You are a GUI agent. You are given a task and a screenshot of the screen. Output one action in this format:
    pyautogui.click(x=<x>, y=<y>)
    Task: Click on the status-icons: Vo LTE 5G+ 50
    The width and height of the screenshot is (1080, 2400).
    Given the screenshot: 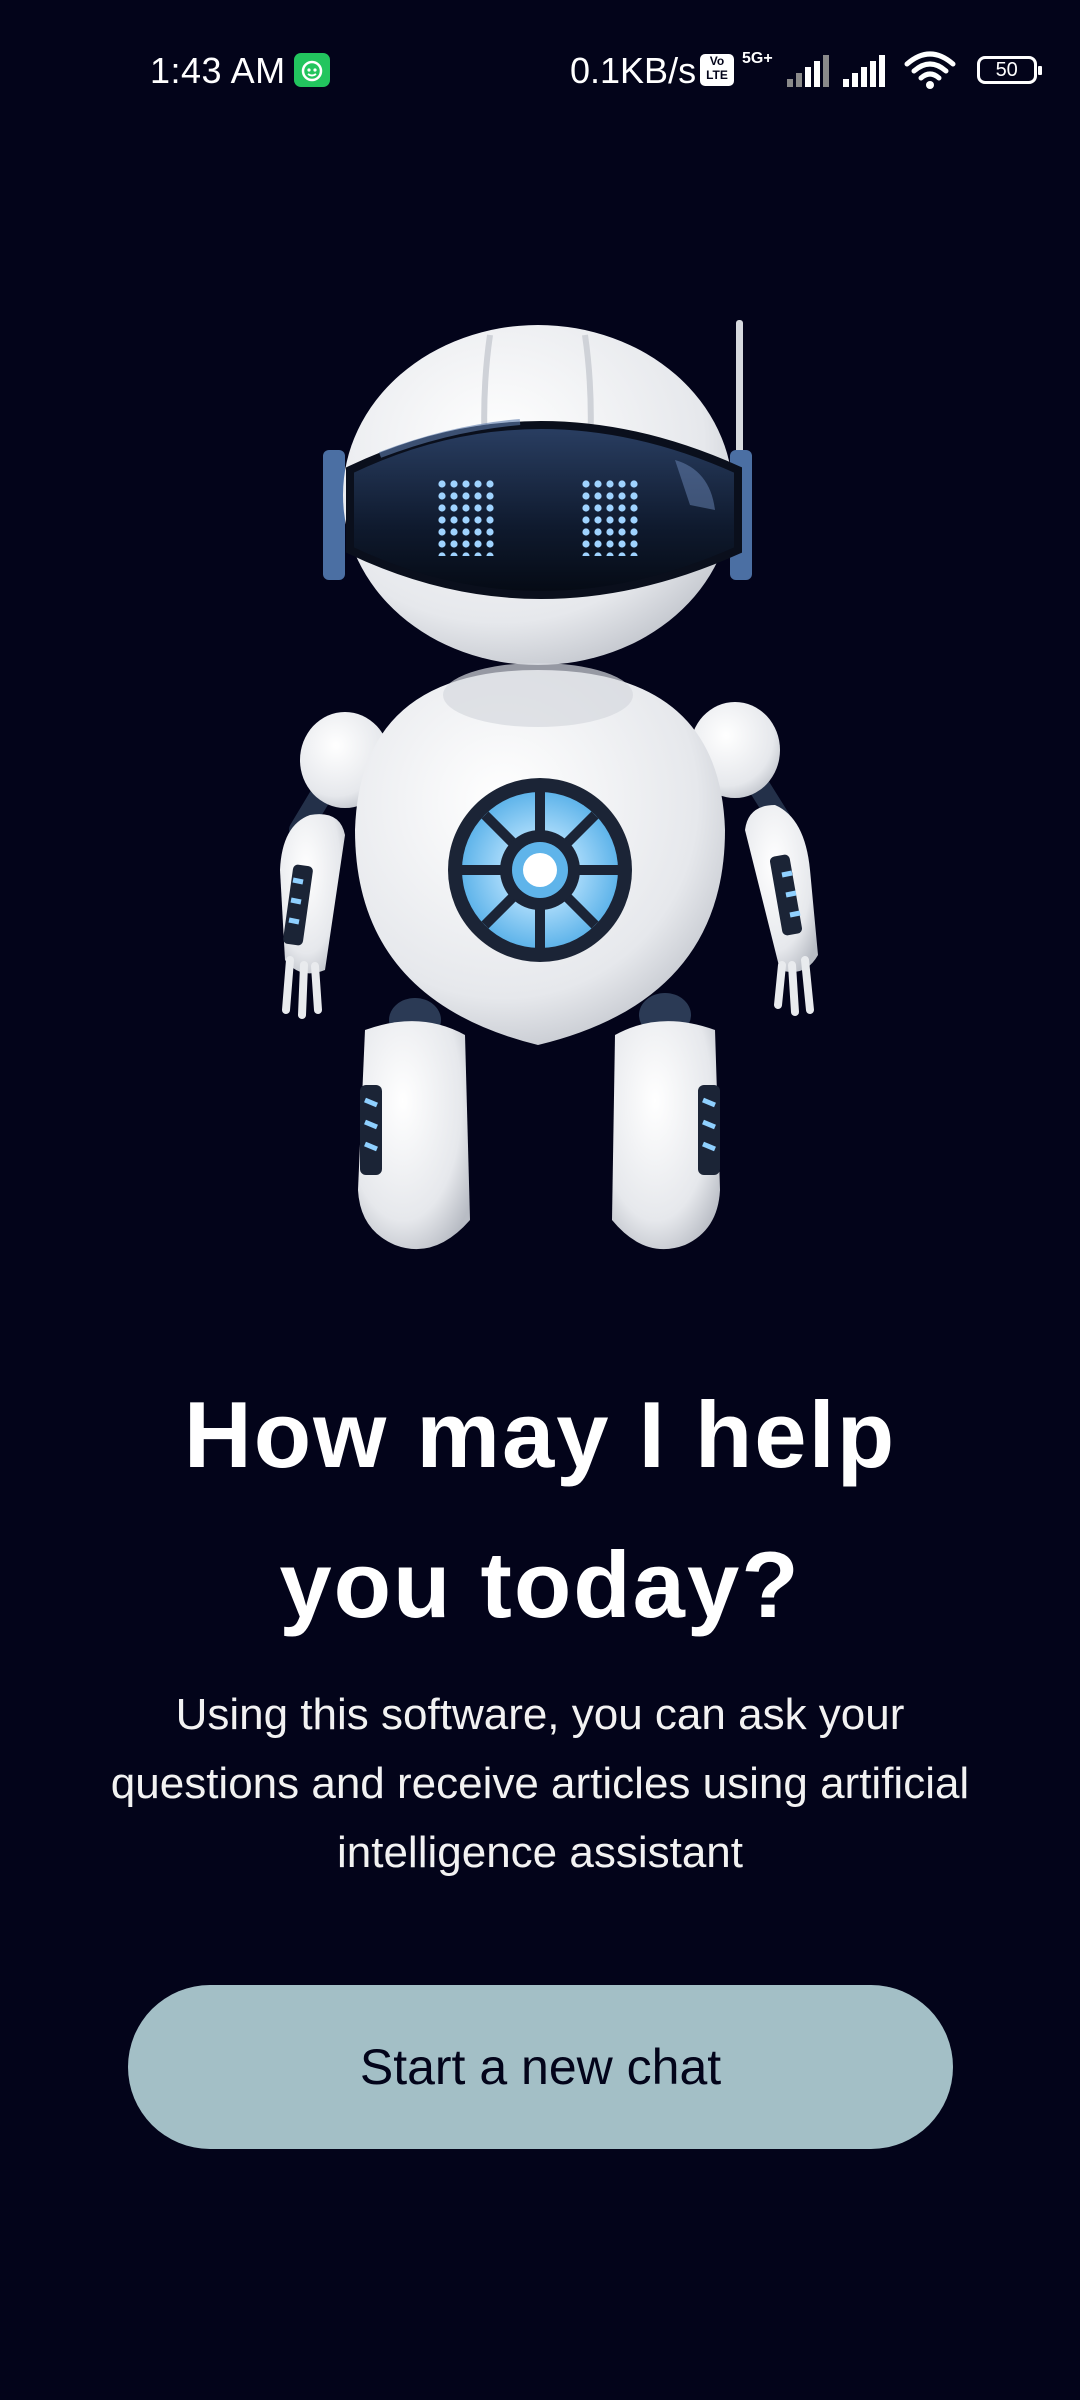 What is the action you would take?
    pyautogui.click(x=871, y=70)
    